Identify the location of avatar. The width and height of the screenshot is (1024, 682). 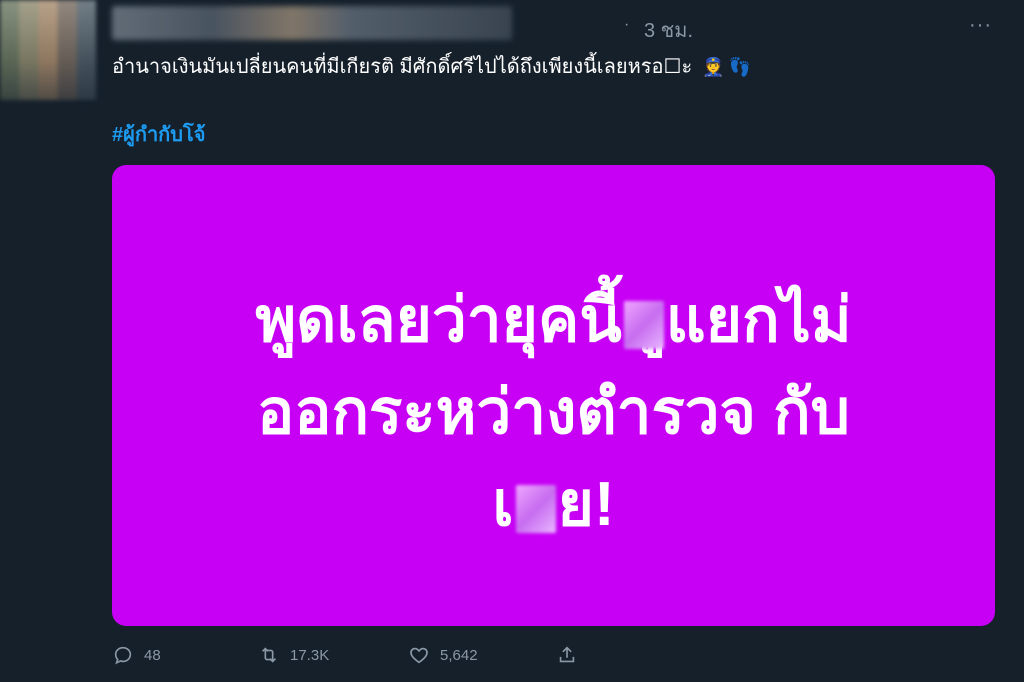
(48, 50).